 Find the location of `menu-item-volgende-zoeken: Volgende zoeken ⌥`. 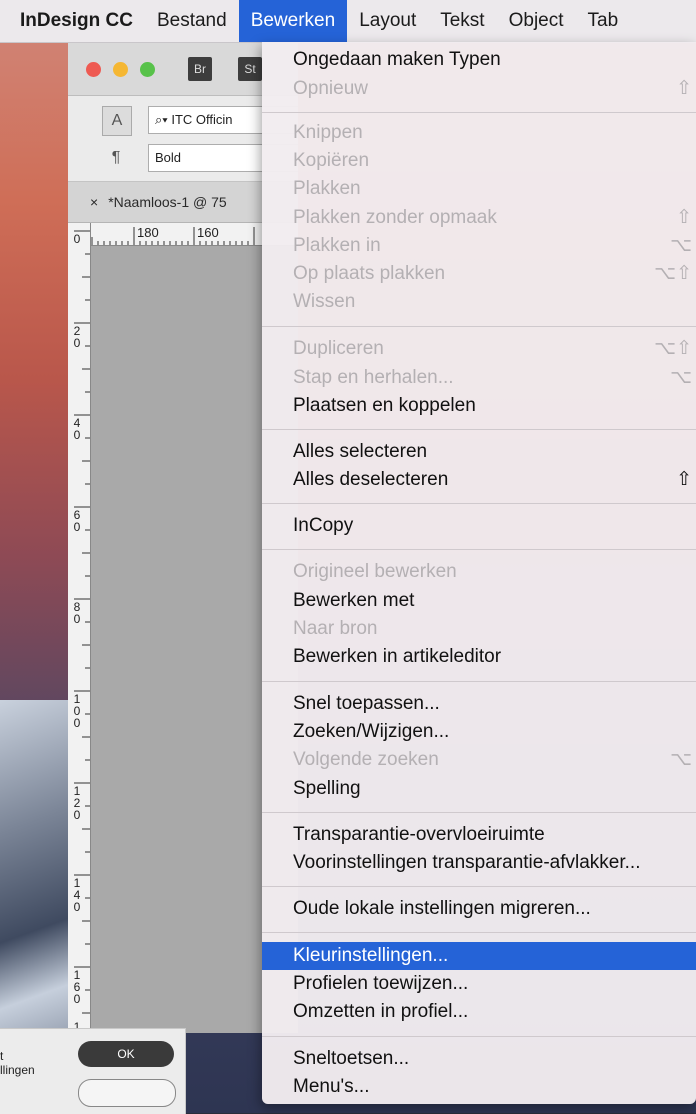

menu-item-volgende-zoeken: Volgende zoeken ⌥ is located at coordinates (479, 760).